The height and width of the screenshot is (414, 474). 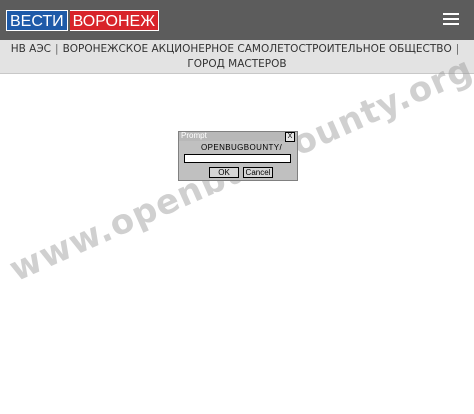 What do you see at coordinates (224, 172) in the screenshot?
I see `ok-button: OK` at bounding box center [224, 172].